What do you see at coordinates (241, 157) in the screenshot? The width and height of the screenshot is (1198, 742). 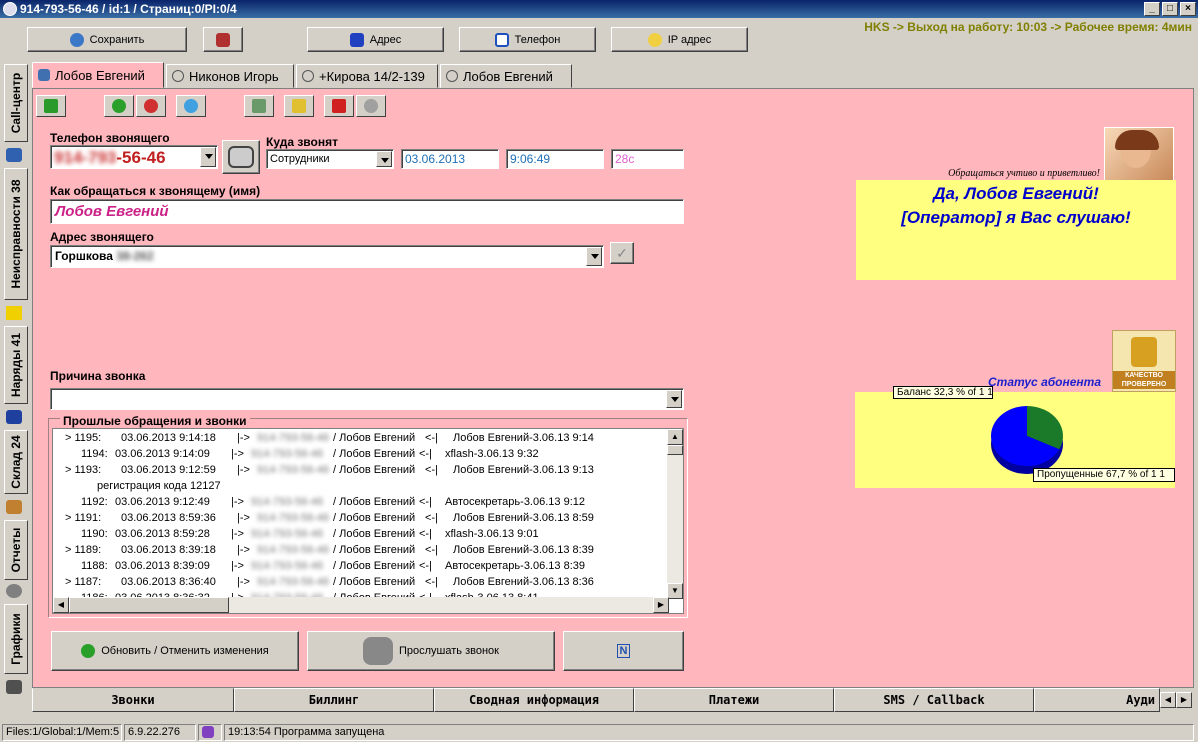 I see `dial-button` at bounding box center [241, 157].